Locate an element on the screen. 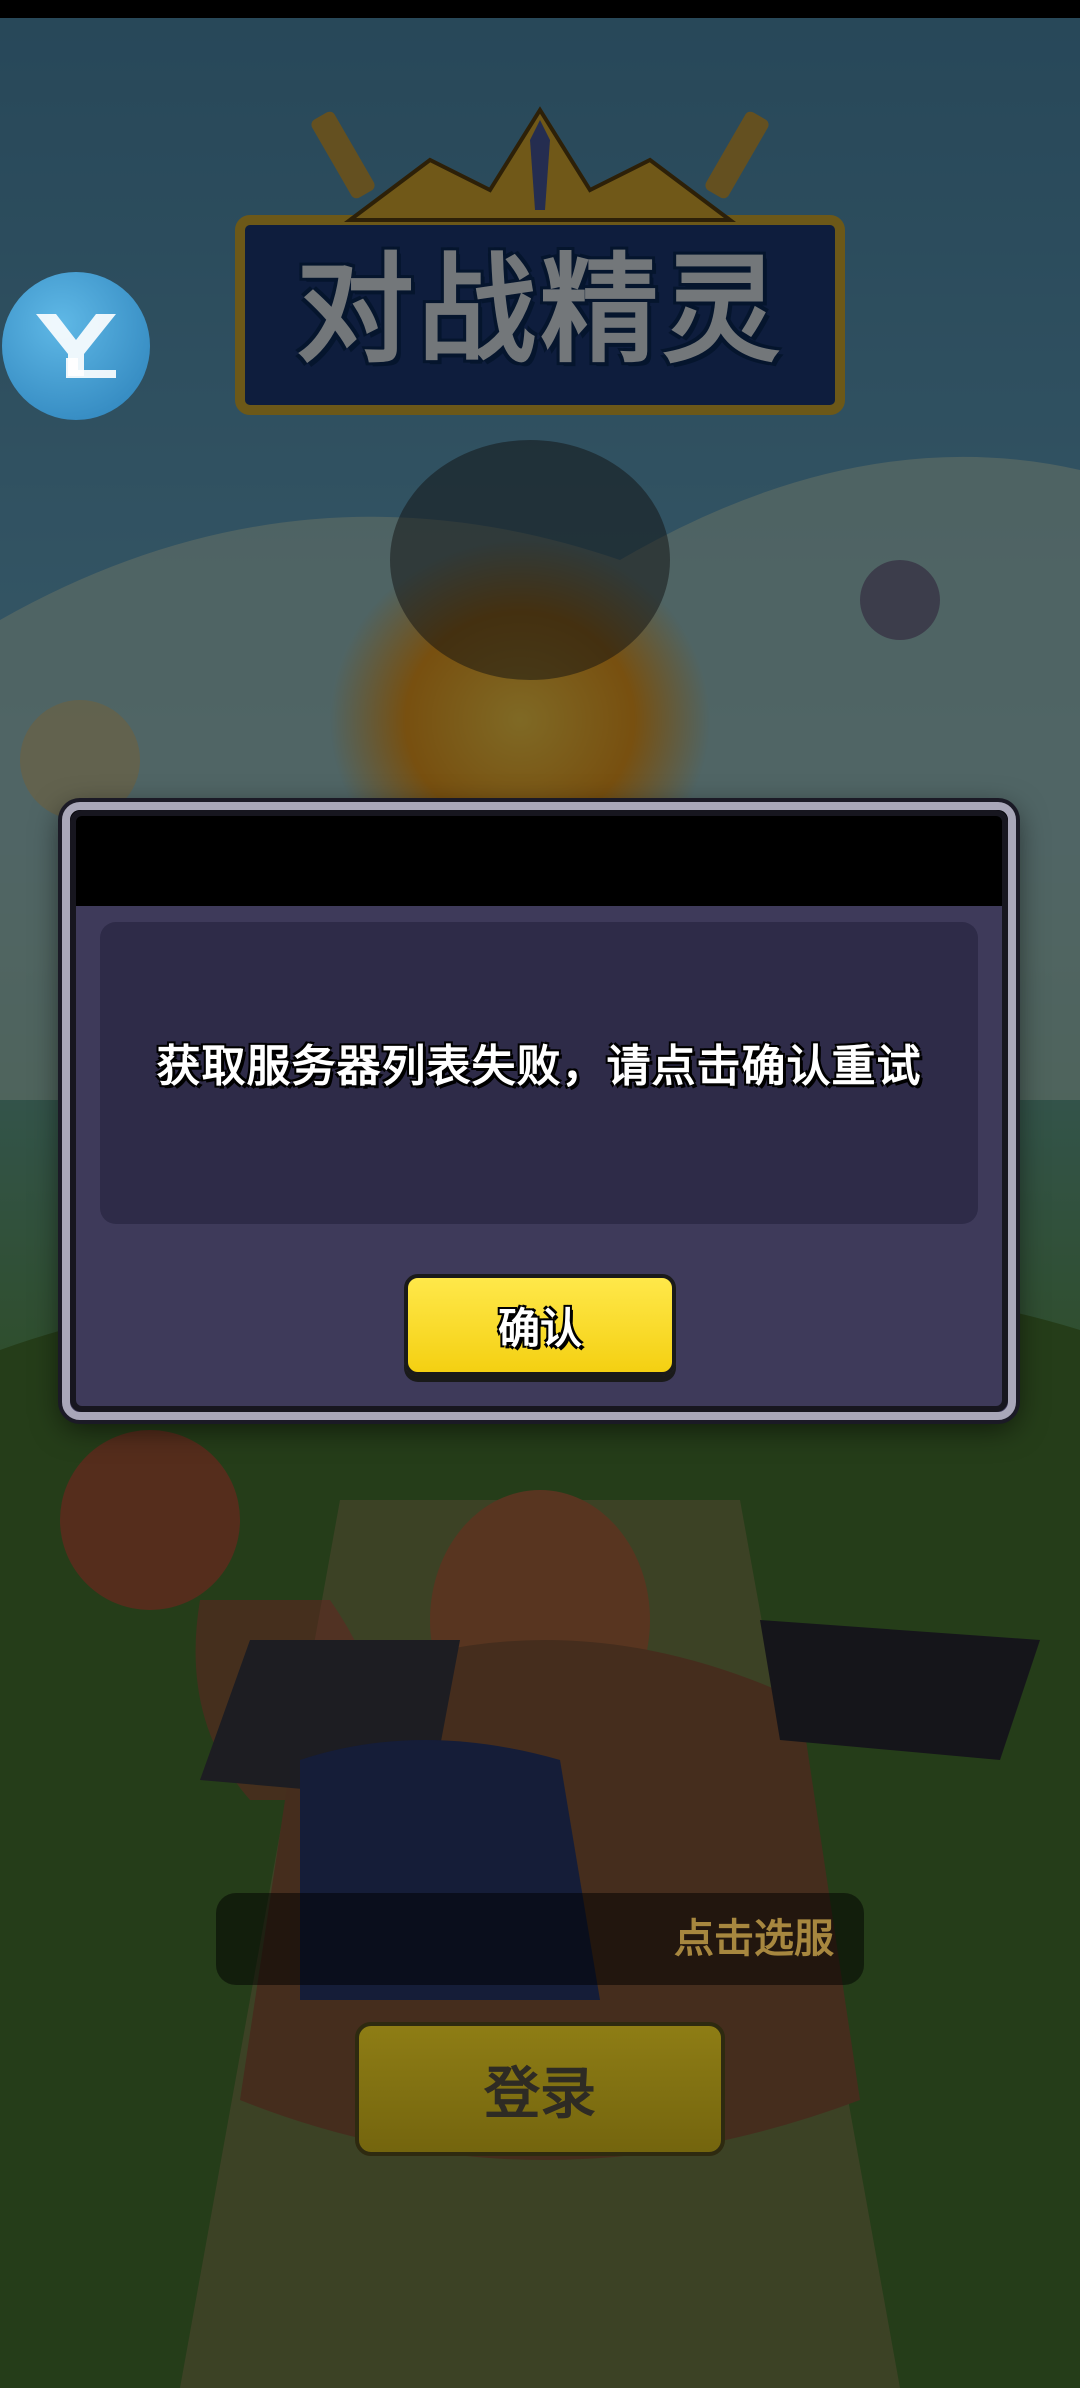  confirm-button: 确认 is located at coordinates (540, 1325).